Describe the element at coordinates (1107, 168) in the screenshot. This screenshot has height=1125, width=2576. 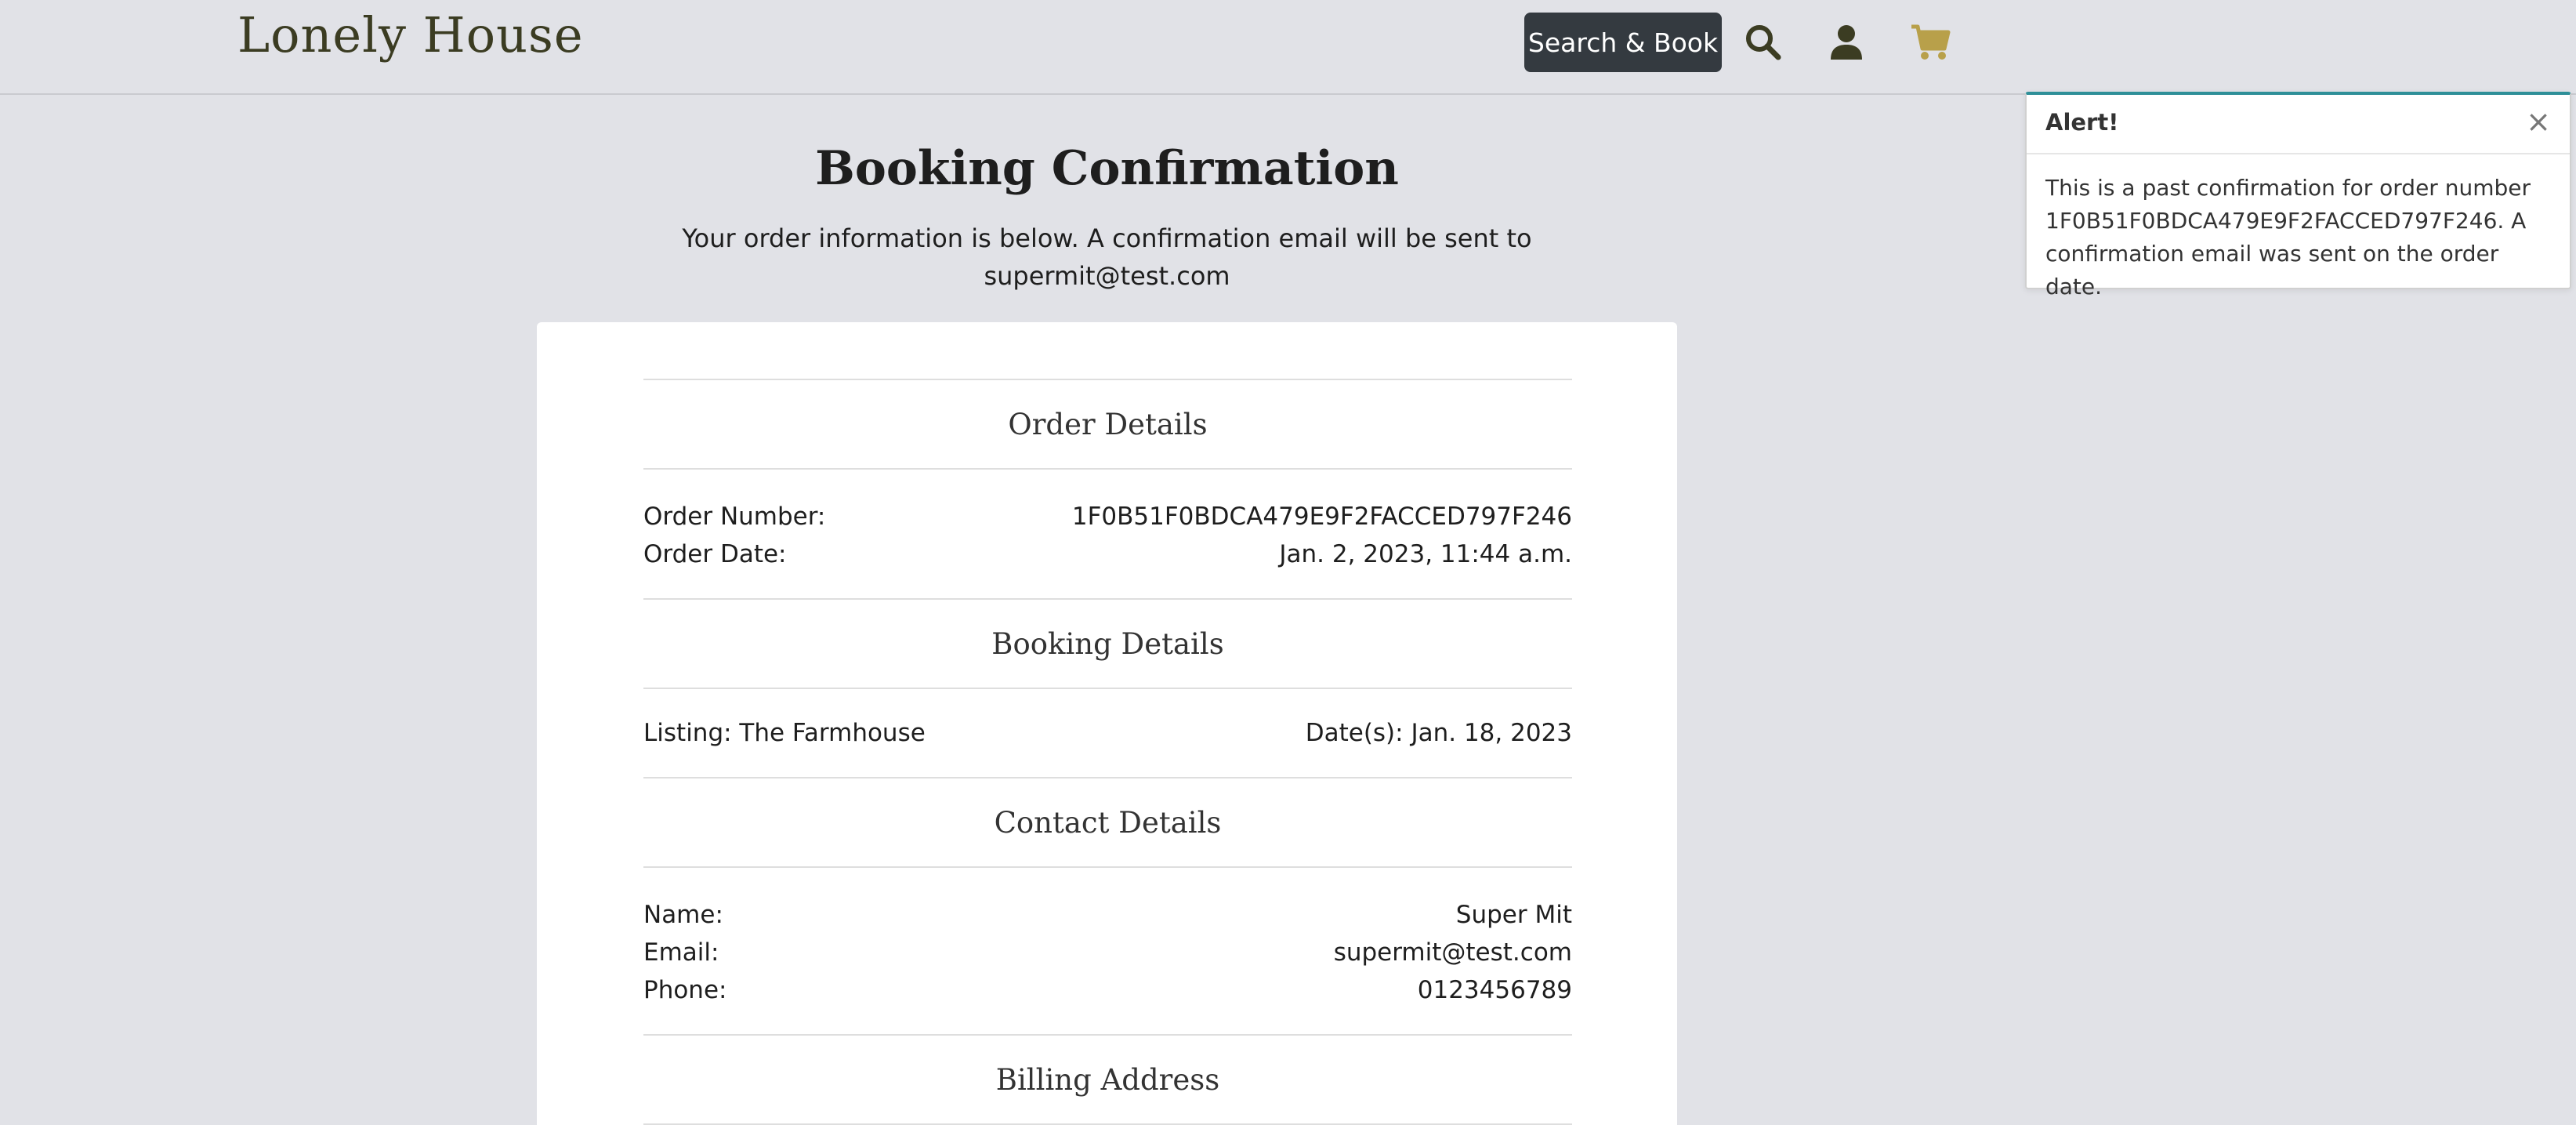
I see `page-title: Booking Confirmation` at that location.